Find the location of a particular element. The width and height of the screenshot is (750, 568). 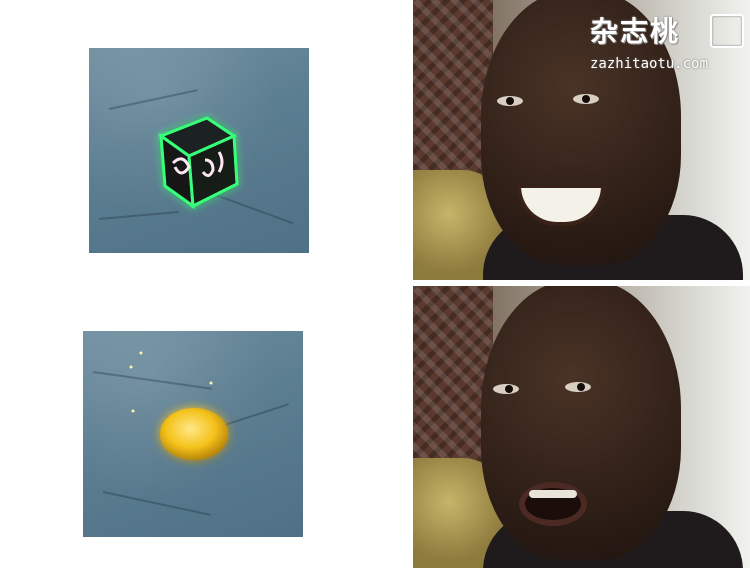

glowing-cube-icon is located at coordinates (198, 163).